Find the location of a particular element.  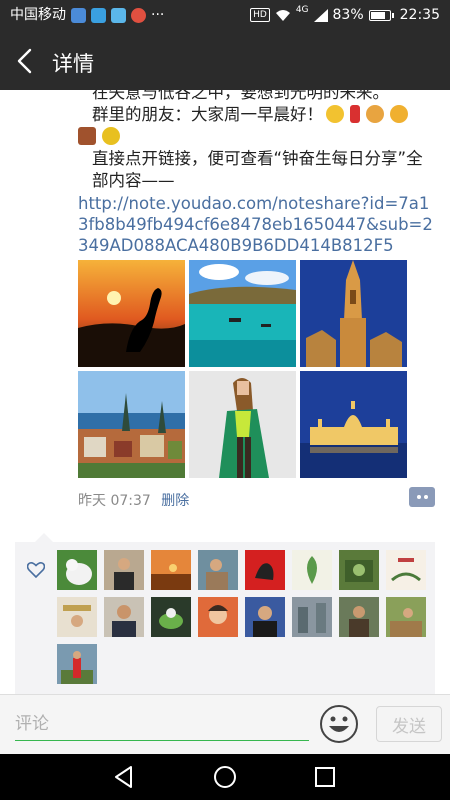

clock: 22:35 is located at coordinates (419, 15).